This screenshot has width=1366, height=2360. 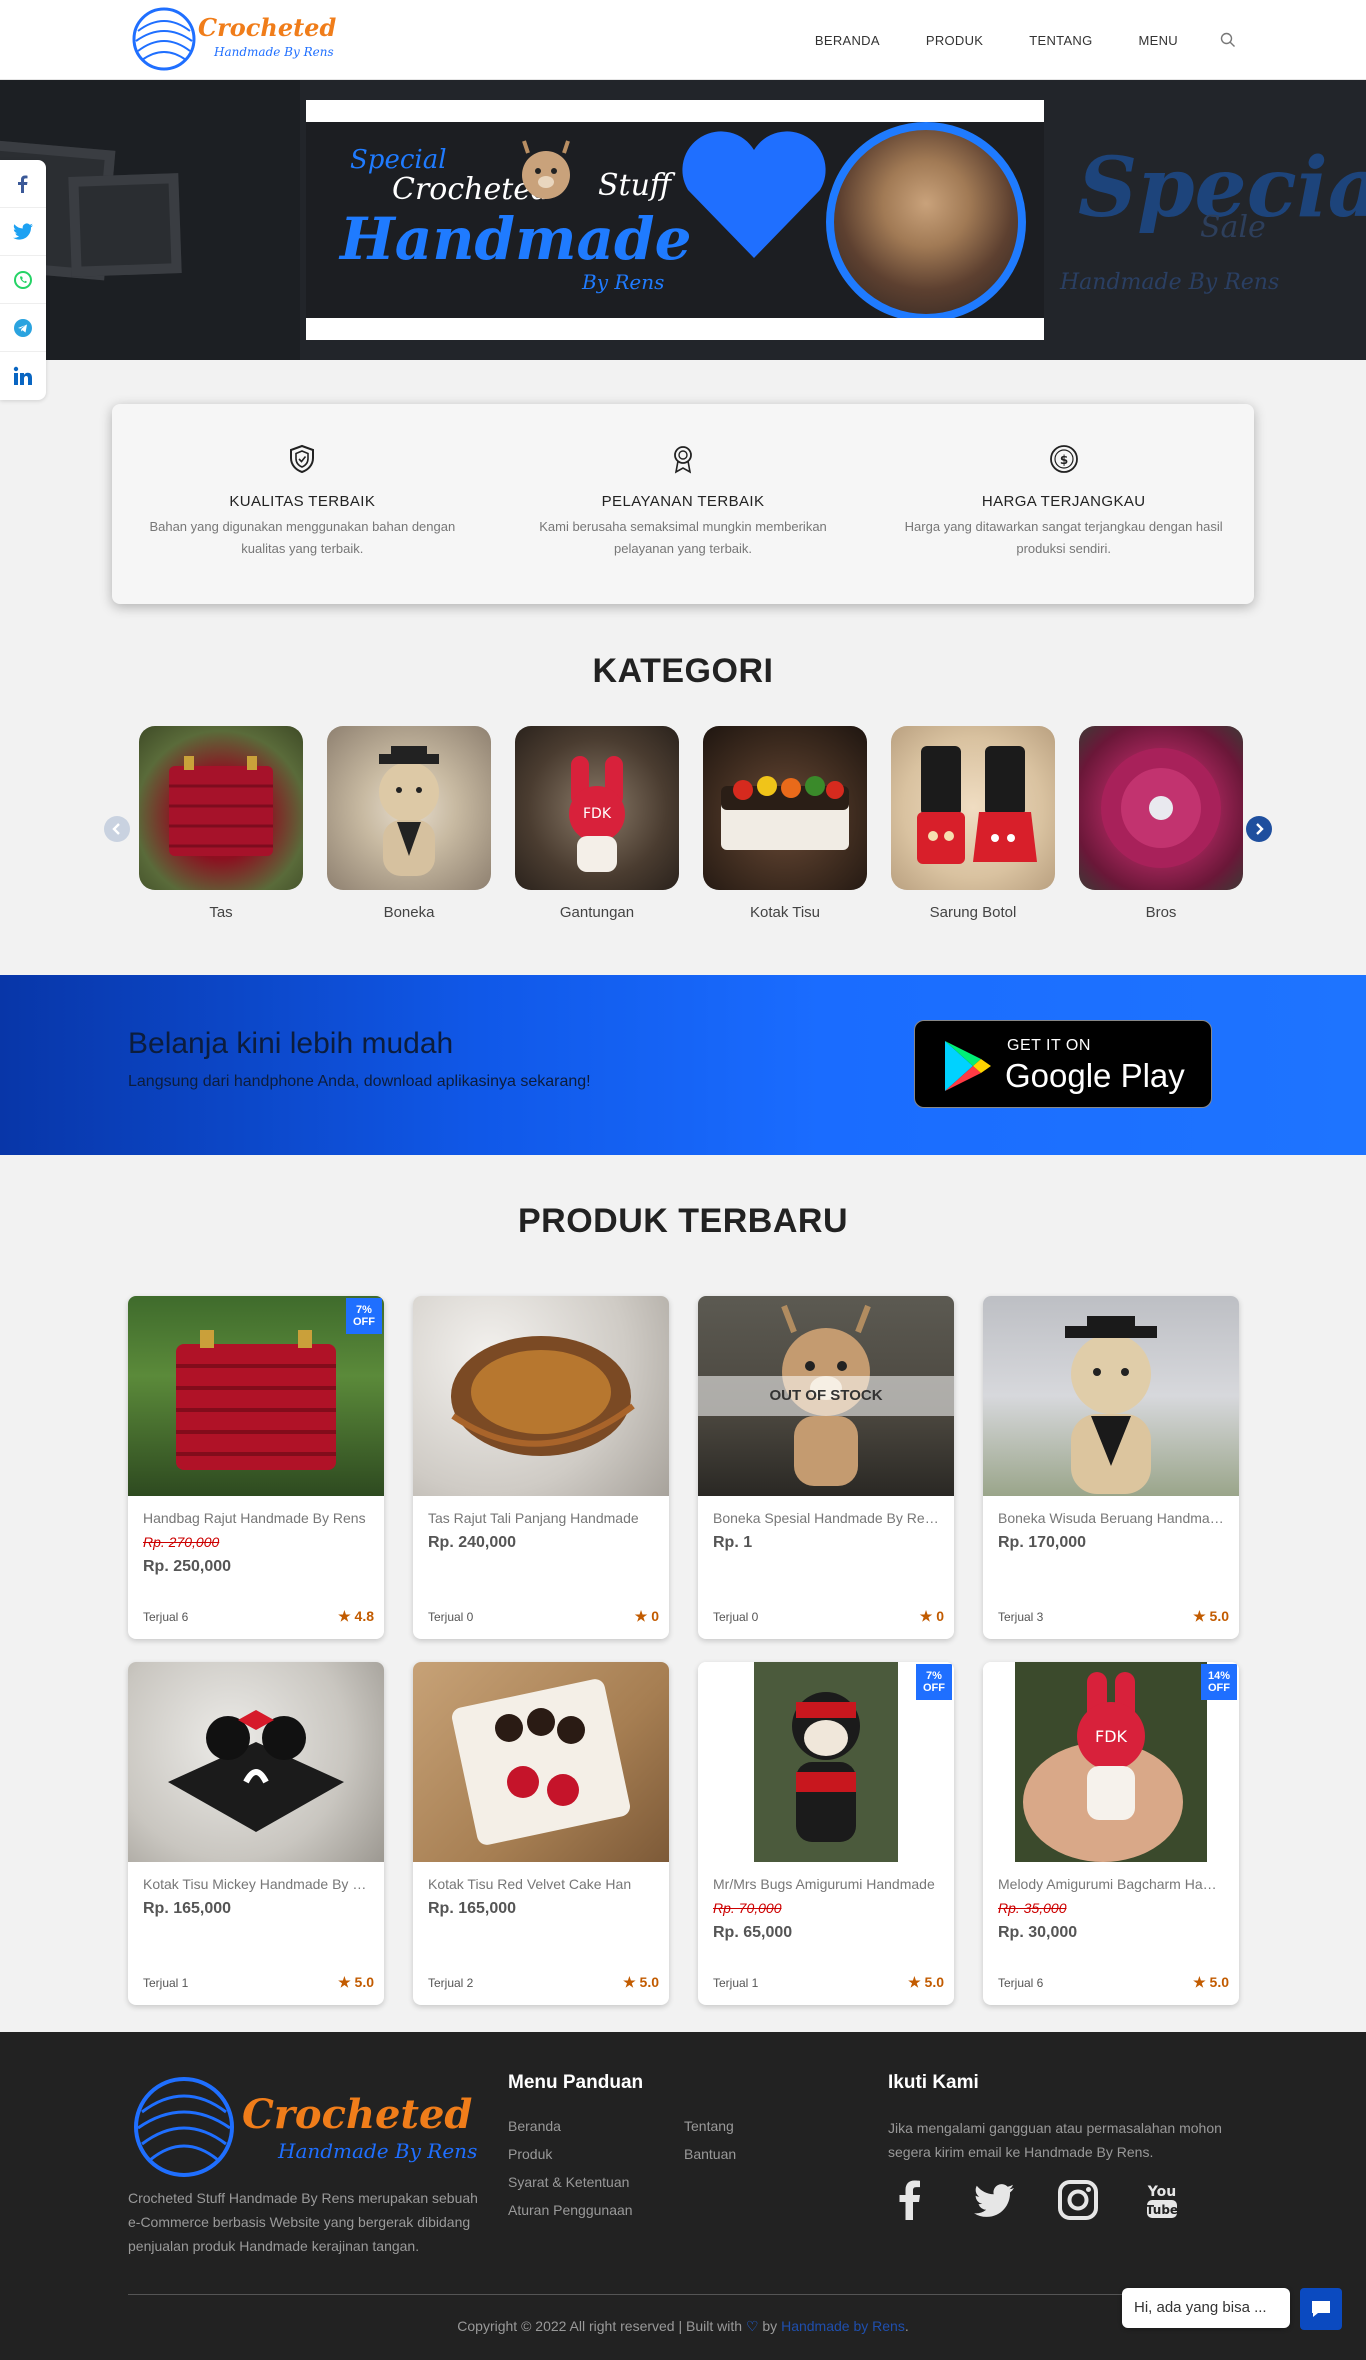 What do you see at coordinates (710, 2154) in the screenshot?
I see `footer-link-bantuan: Bantuan` at bounding box center [710, 2154].